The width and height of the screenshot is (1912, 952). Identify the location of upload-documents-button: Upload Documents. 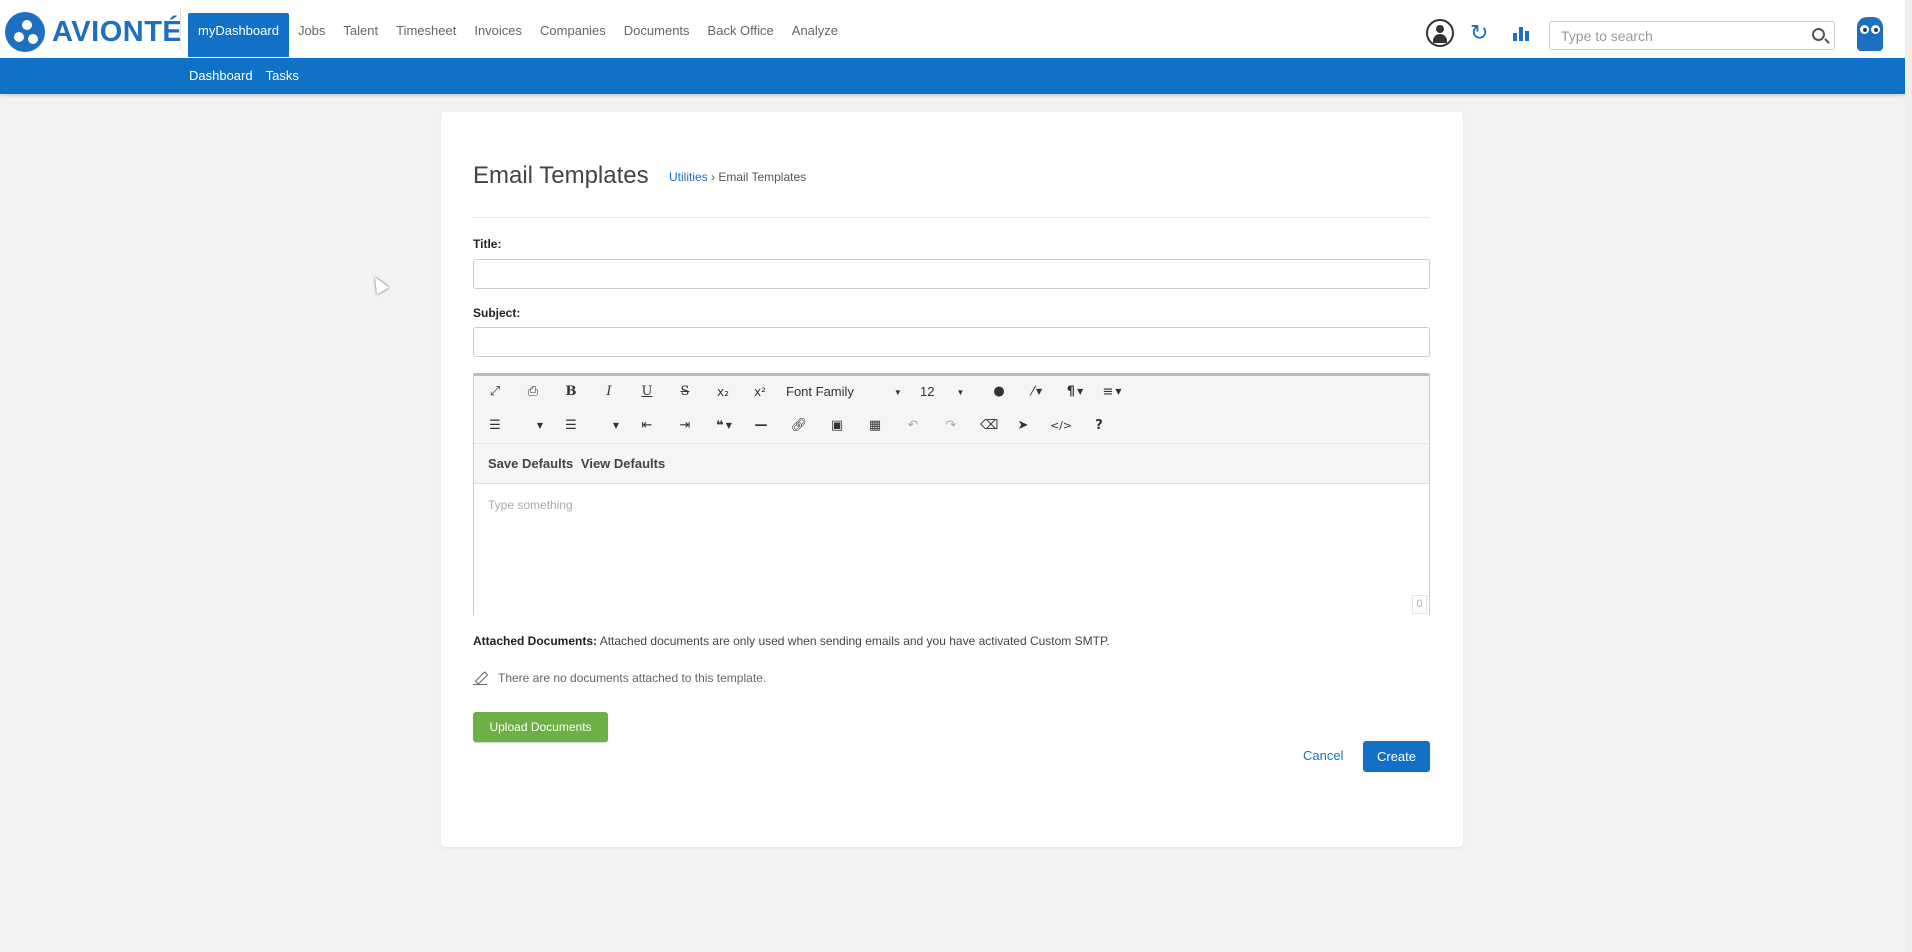
(540, 727).